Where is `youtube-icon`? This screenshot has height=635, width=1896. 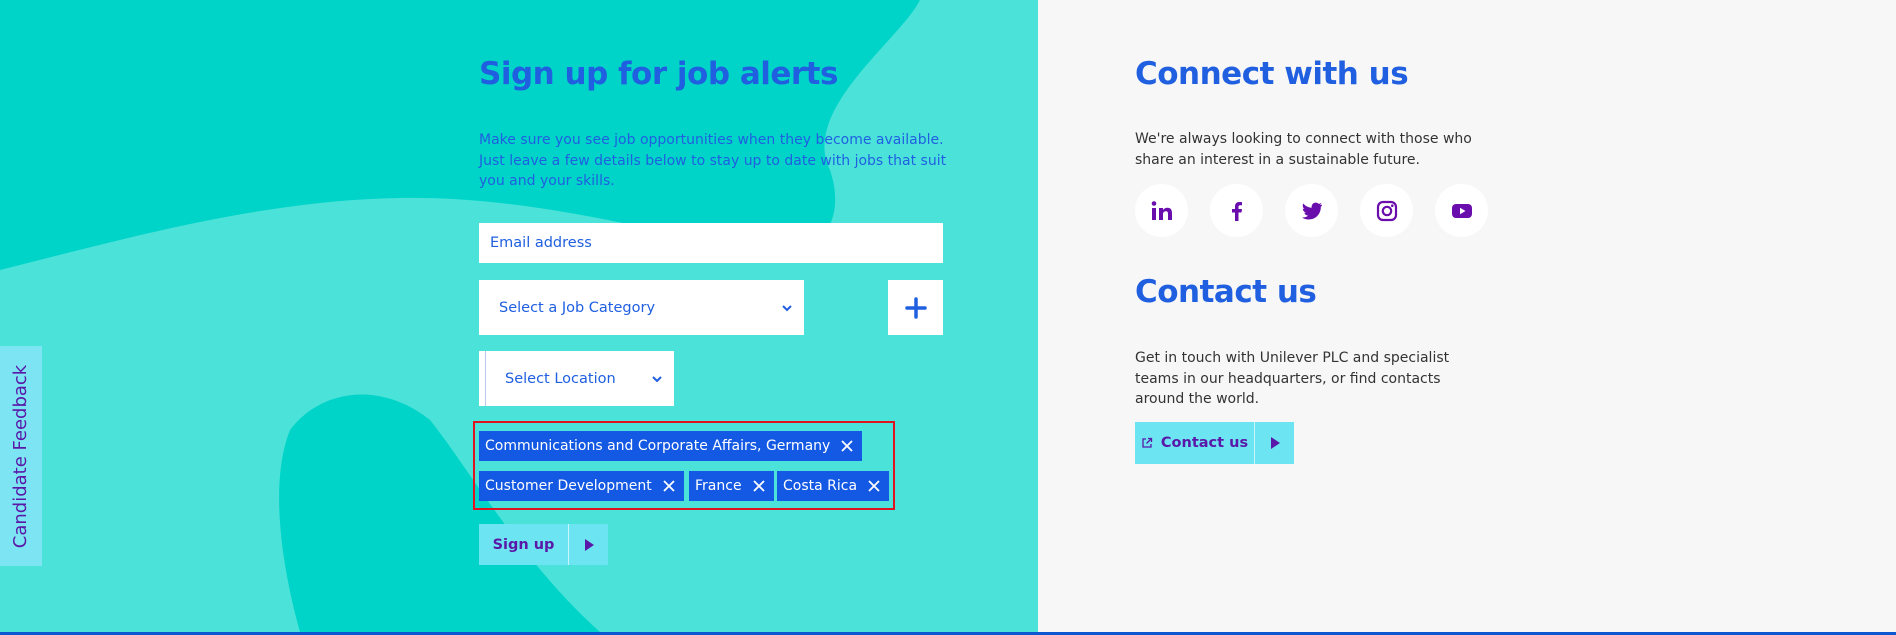 youtube-icon is located at coordinates (1461, 210).